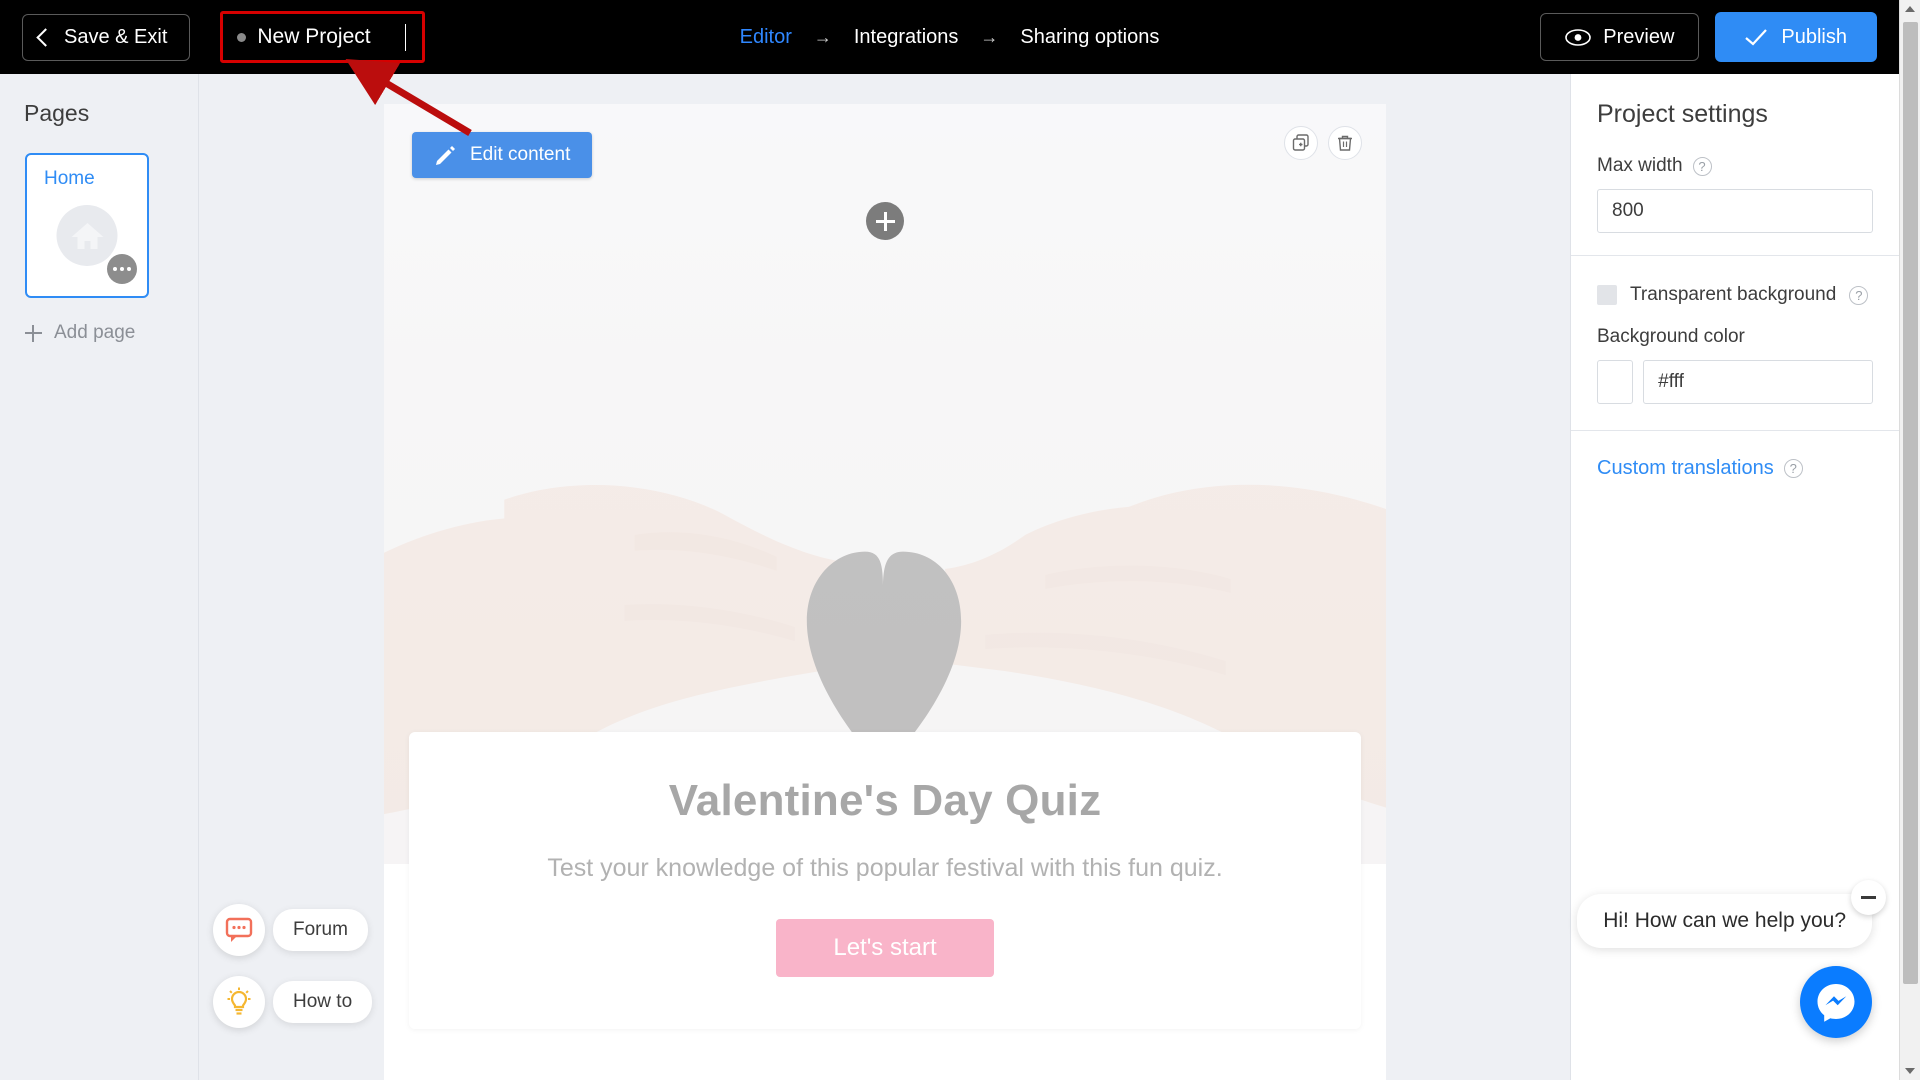 This screenshot has height=1080, width=1920. What do you see at coordinates (45, 37) in the screenshot?
I see `chevron-left-icon` at bounding box center [45, 37].